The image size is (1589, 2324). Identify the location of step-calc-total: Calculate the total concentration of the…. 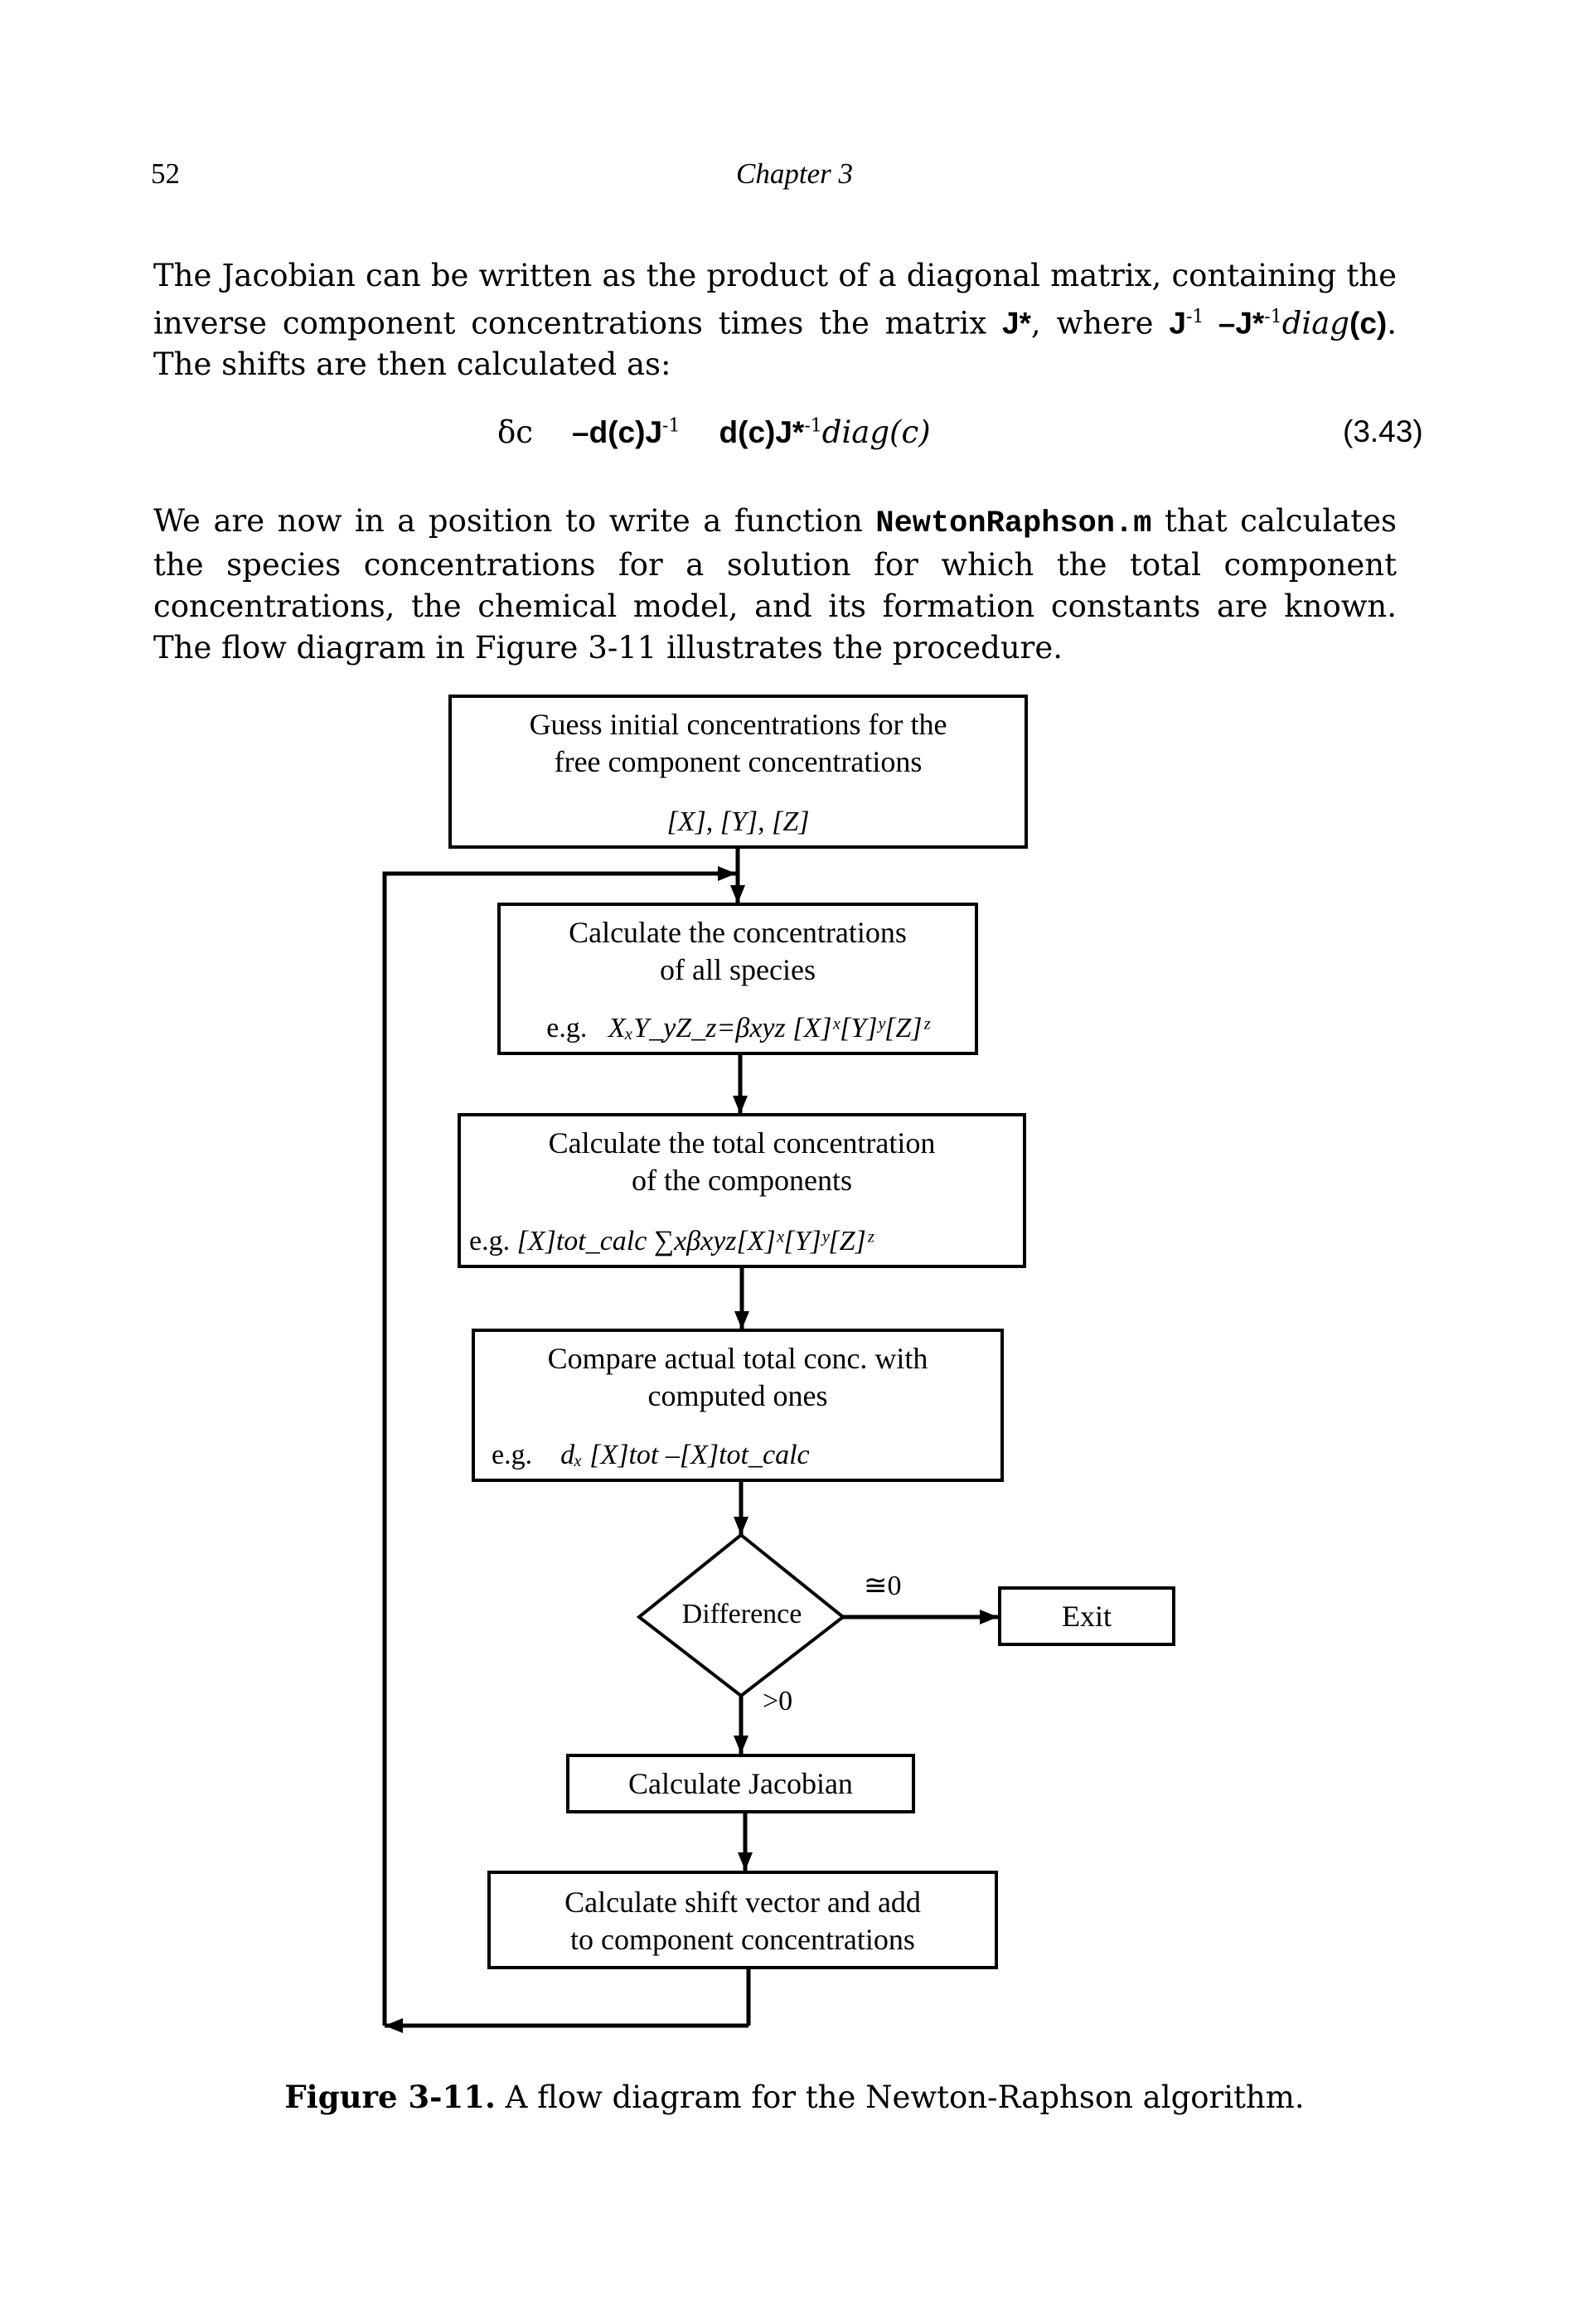
(742, 1190).